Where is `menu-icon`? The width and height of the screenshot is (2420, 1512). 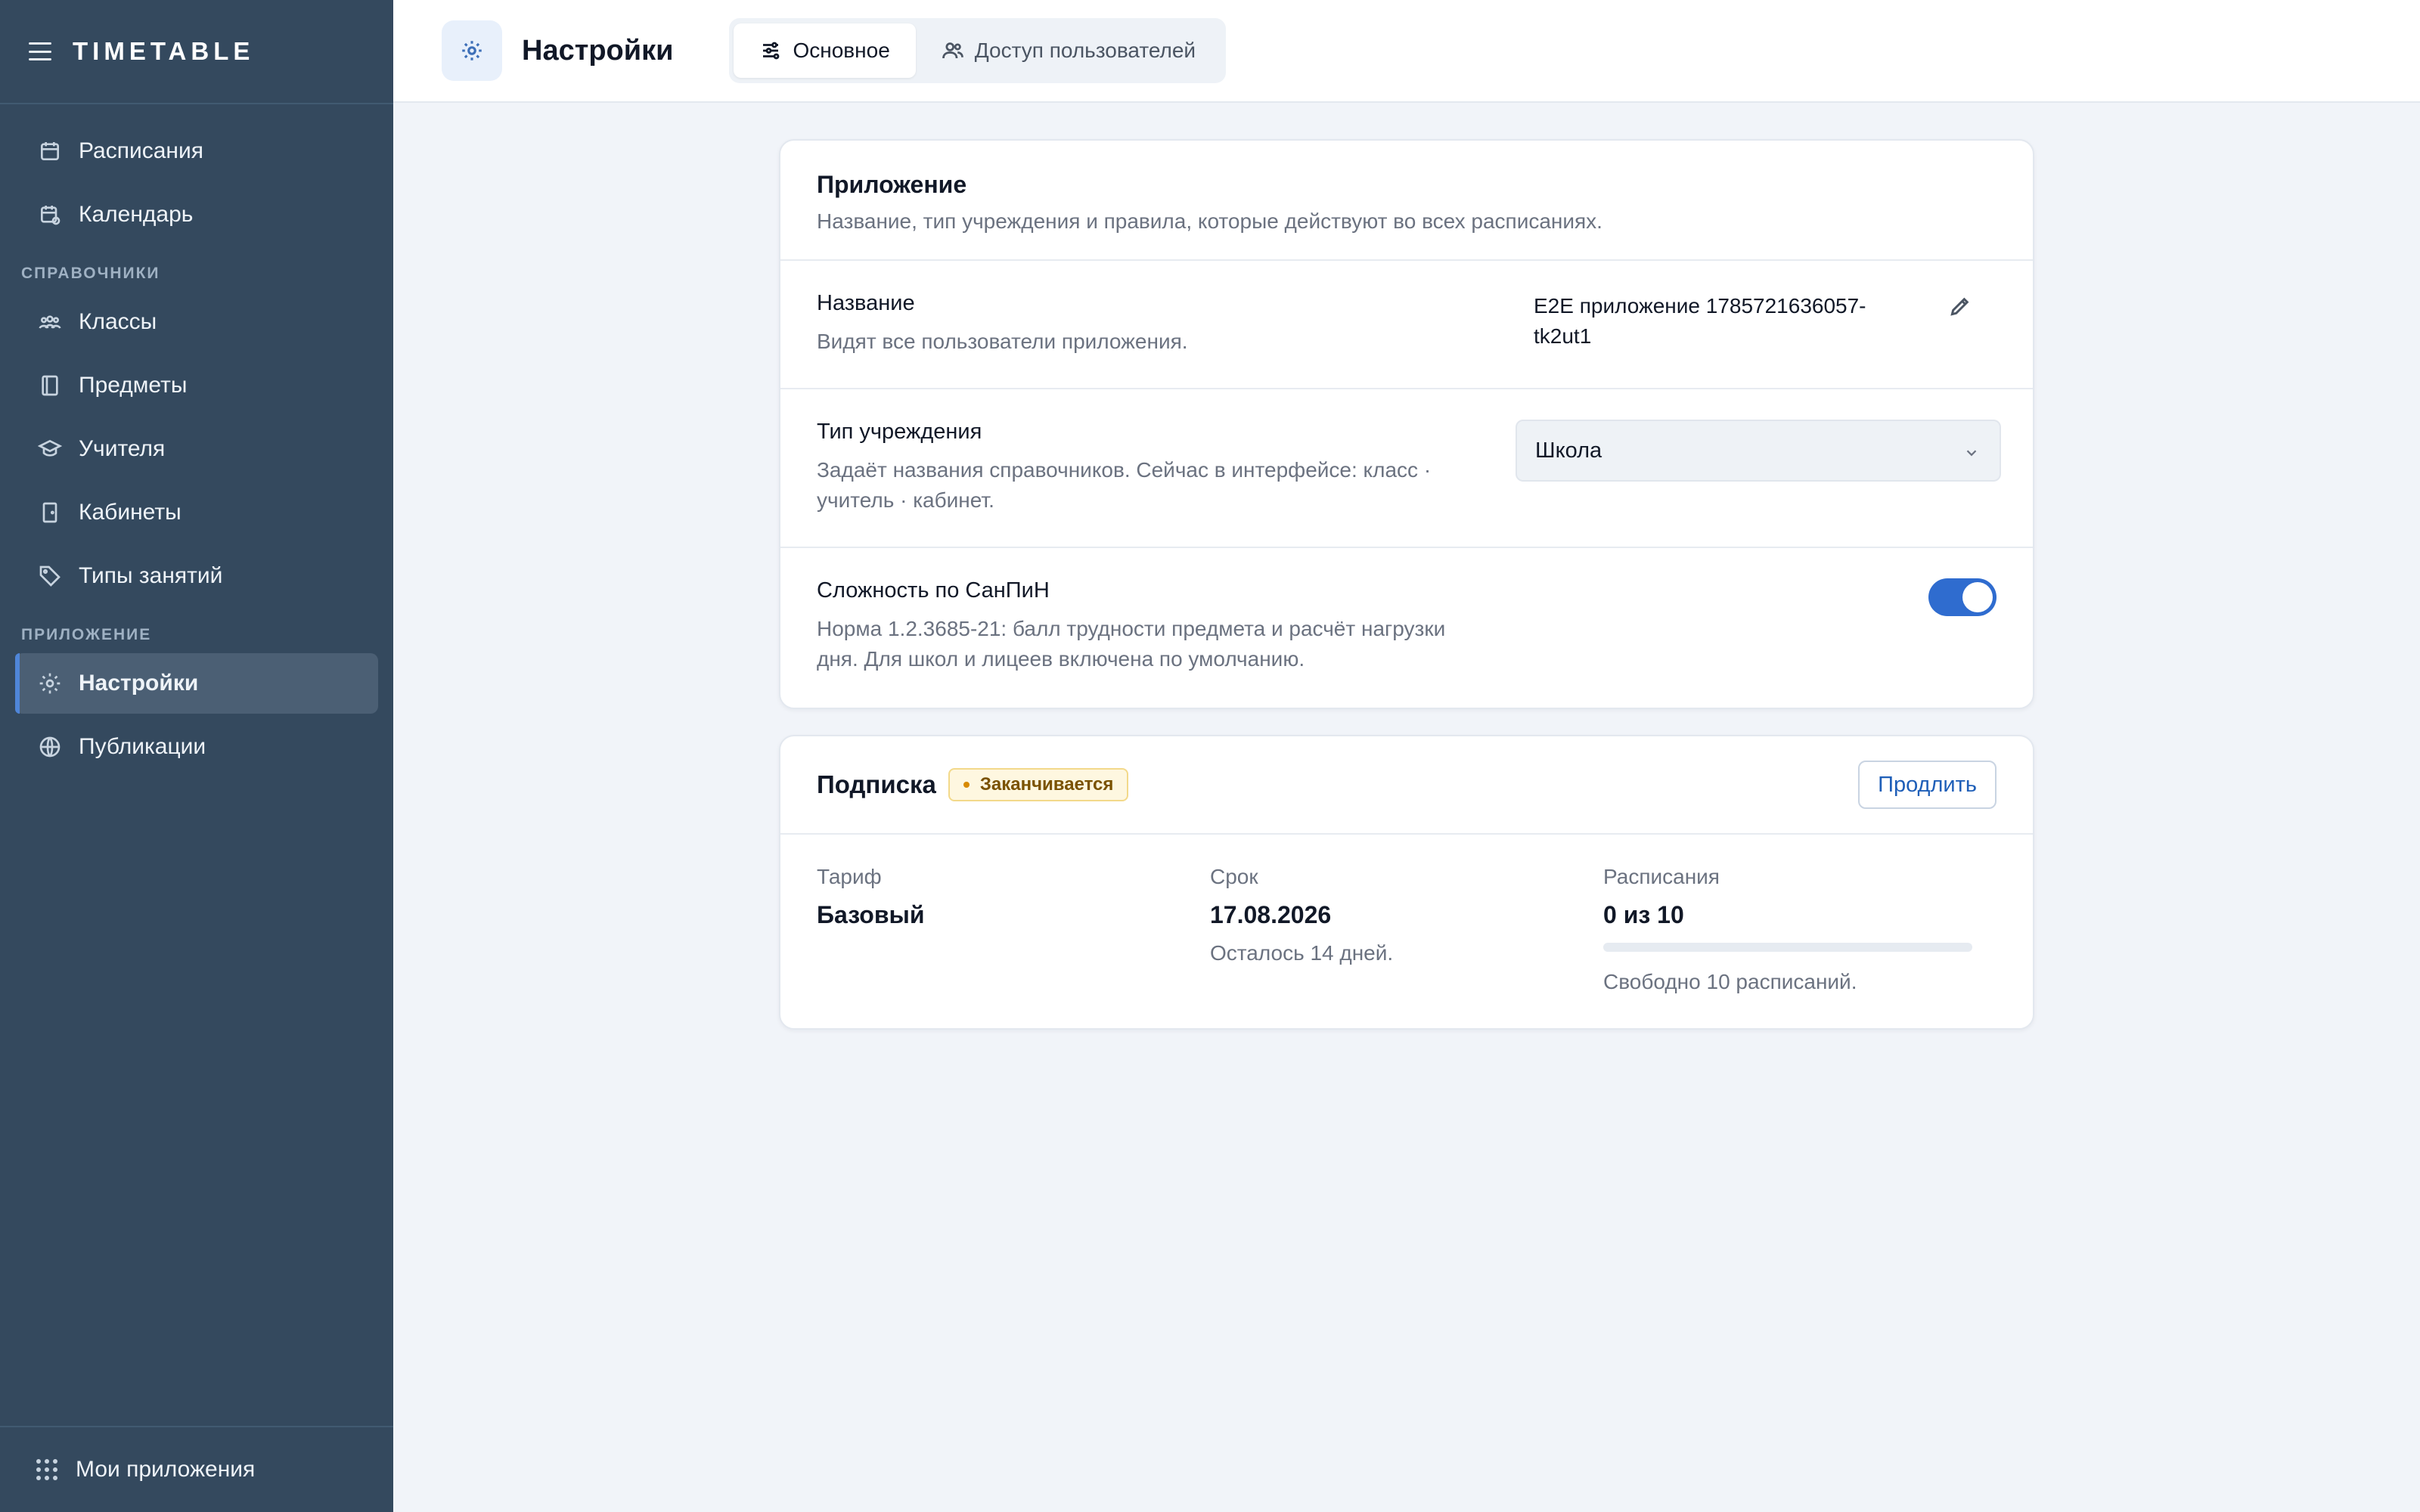
menu-icon is located at coordinates (40, 51).